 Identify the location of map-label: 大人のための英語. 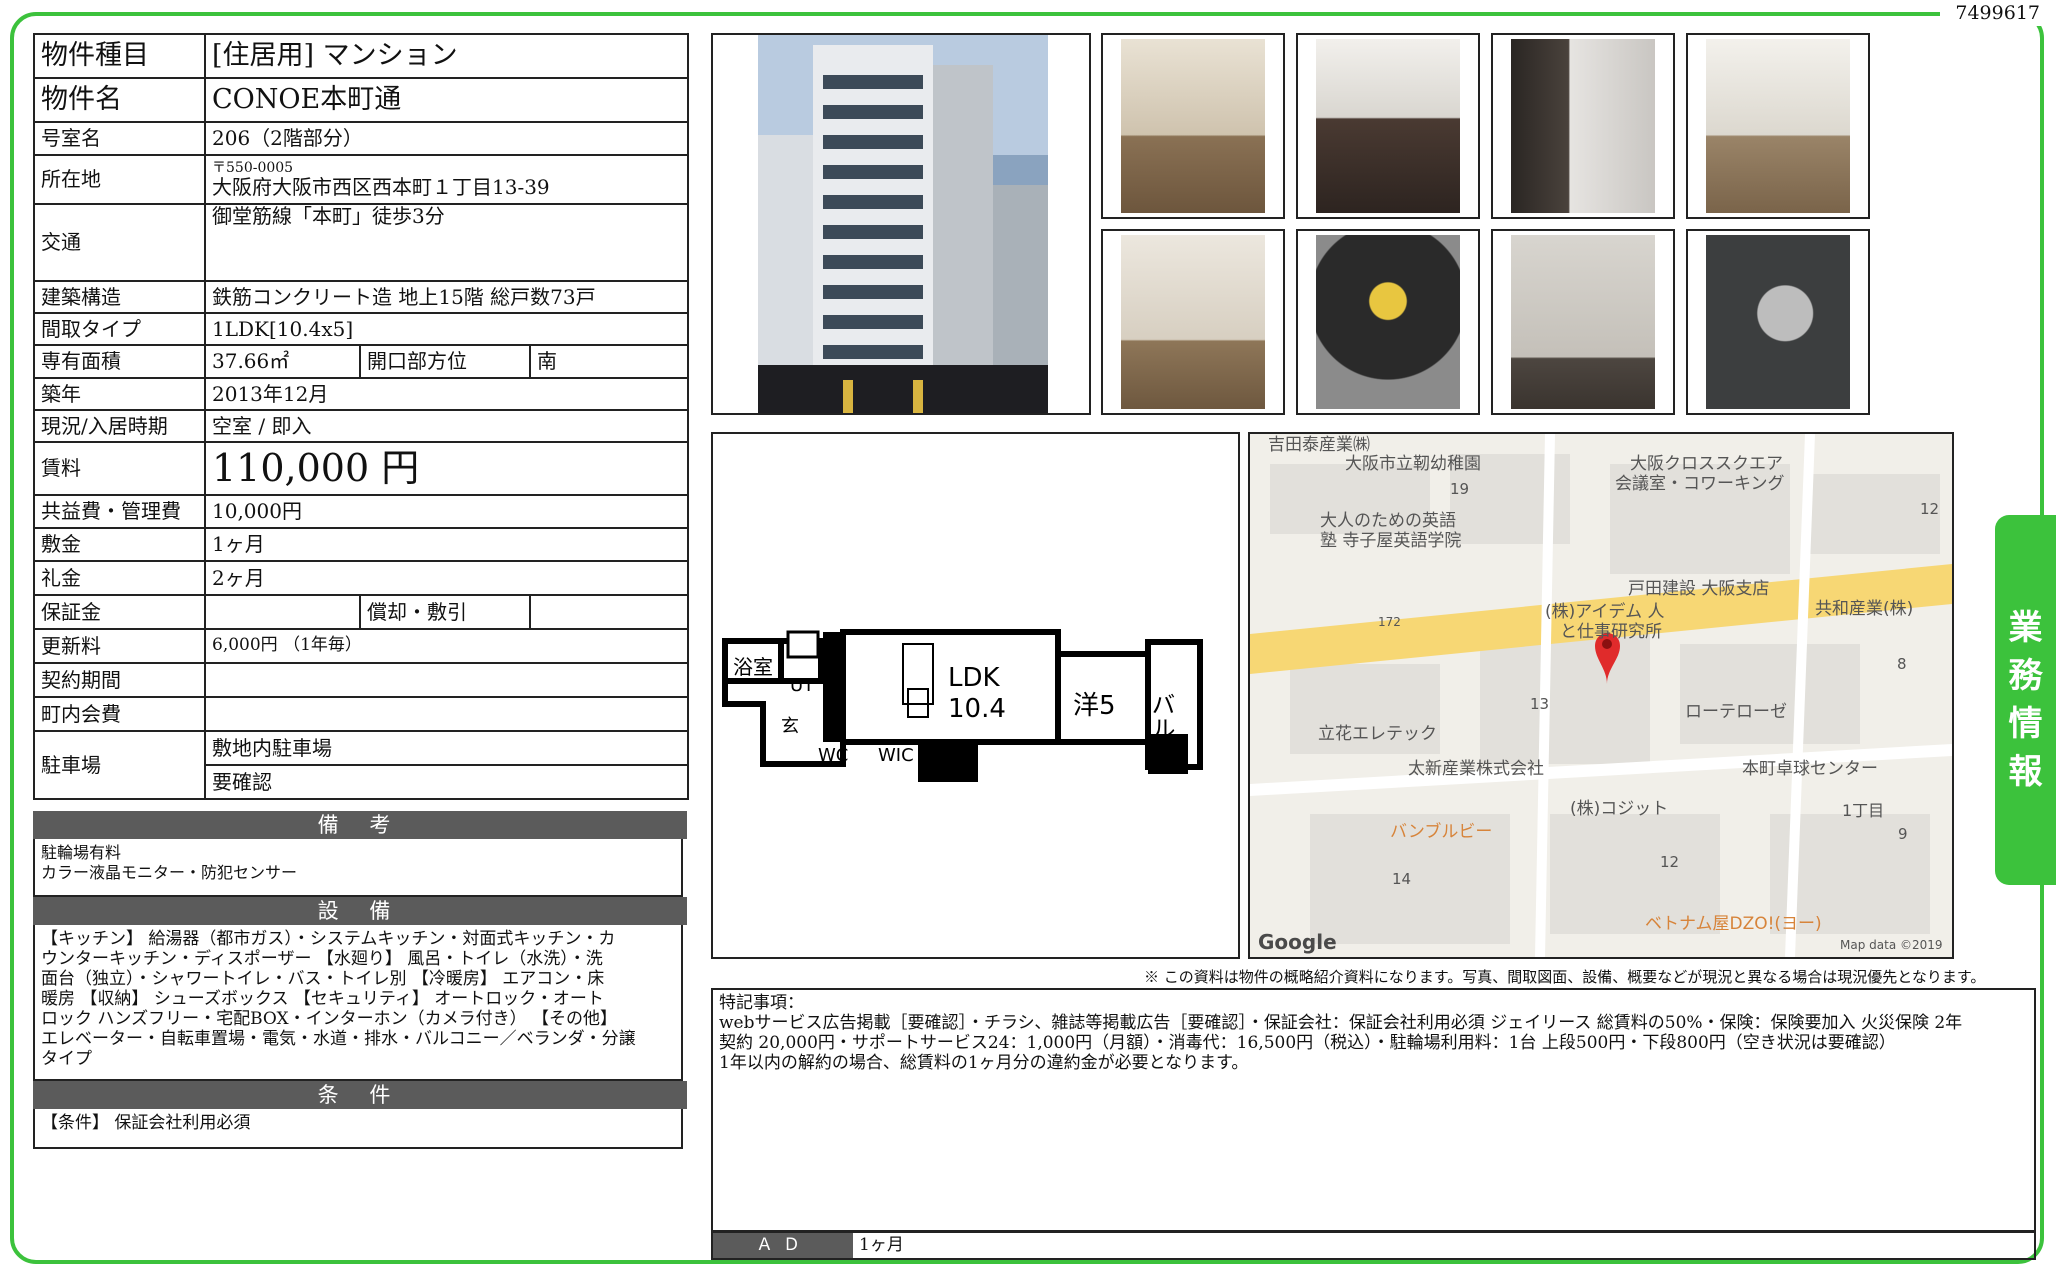
(1388, 521).